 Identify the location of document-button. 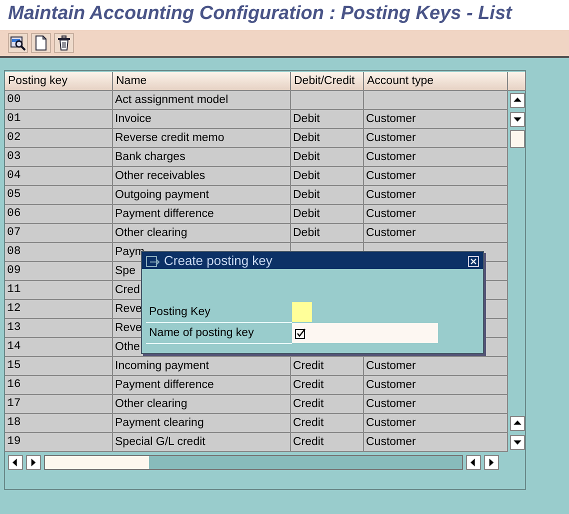
(40, 43).